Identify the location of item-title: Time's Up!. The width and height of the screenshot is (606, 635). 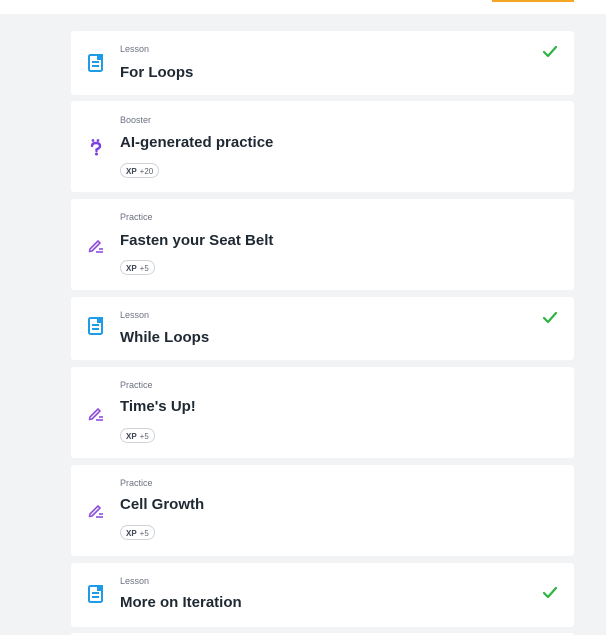
(158, 406).